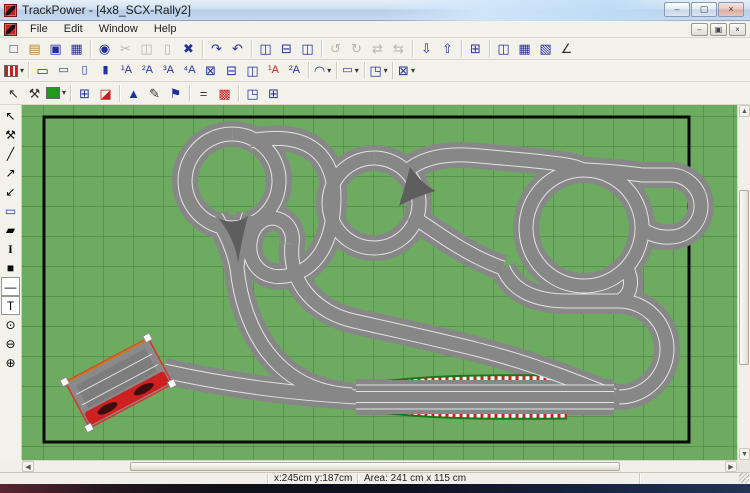 The height and width of the screenshot is (493, 750). What do you see at coordinates (286, 48) in the screenshot?
I see `tile-horizontal-icon: ⊟` at bounding box center [286, 48].